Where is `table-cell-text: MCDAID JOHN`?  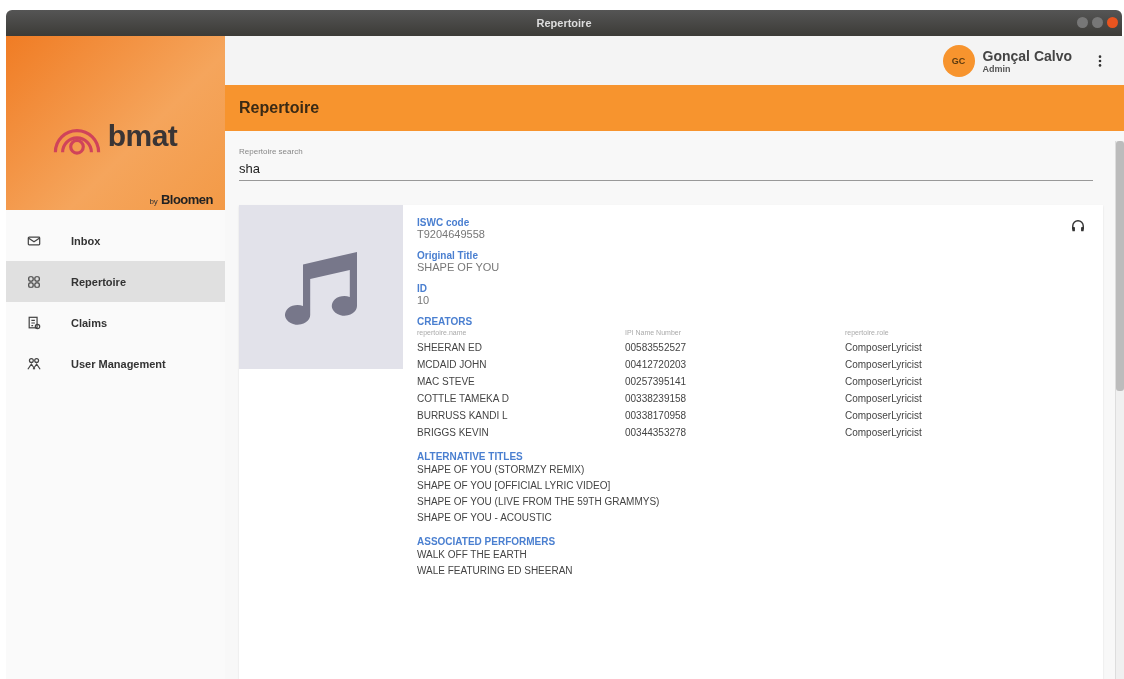
table-cell-text: MCDAID JOHN is located at coordinates (452, 365).